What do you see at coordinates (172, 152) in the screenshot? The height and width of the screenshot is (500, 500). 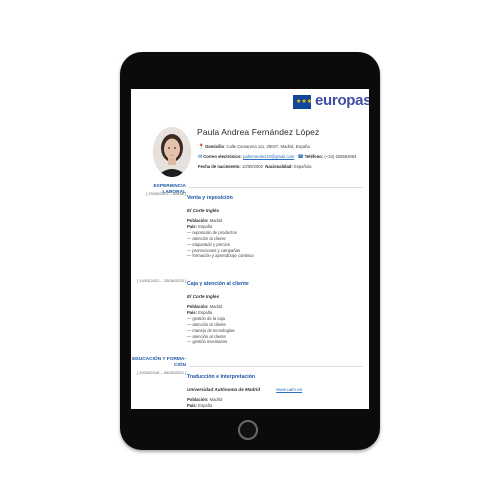 I see `avatar` at bounding box center [172, 152].